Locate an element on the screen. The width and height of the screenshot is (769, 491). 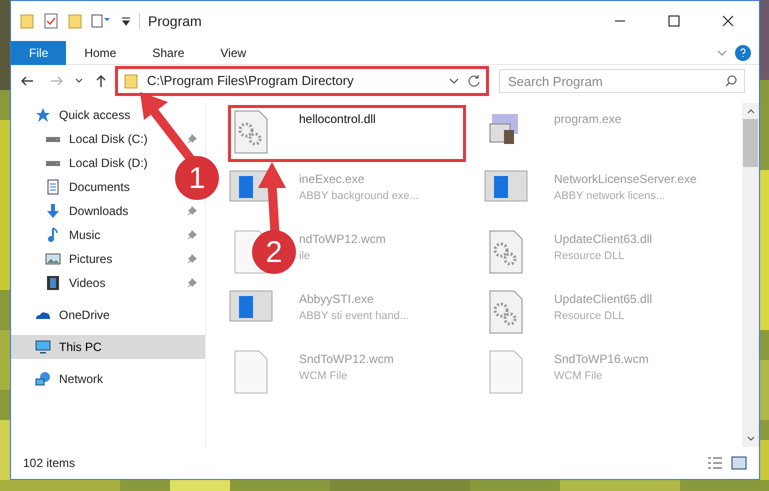
ribbon-tab: Share is located at coordinates (168, 52).